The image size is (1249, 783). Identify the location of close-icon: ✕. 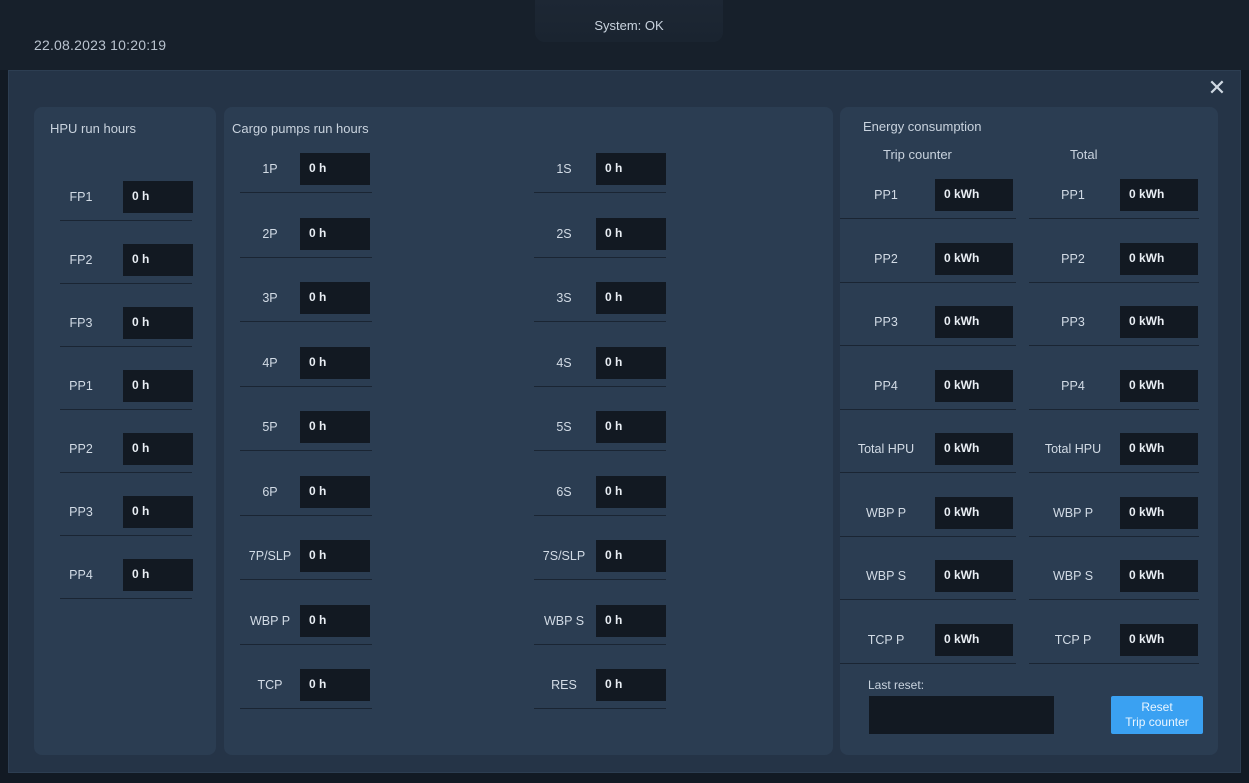
(1217, 88).